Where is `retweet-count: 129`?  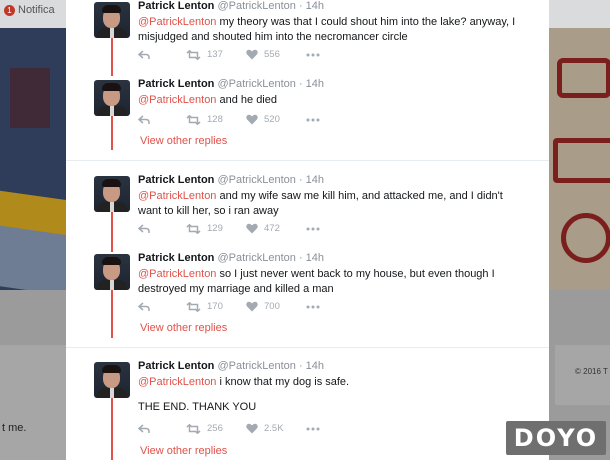 retweet-count: 129 is located at coordinates (215, 228).